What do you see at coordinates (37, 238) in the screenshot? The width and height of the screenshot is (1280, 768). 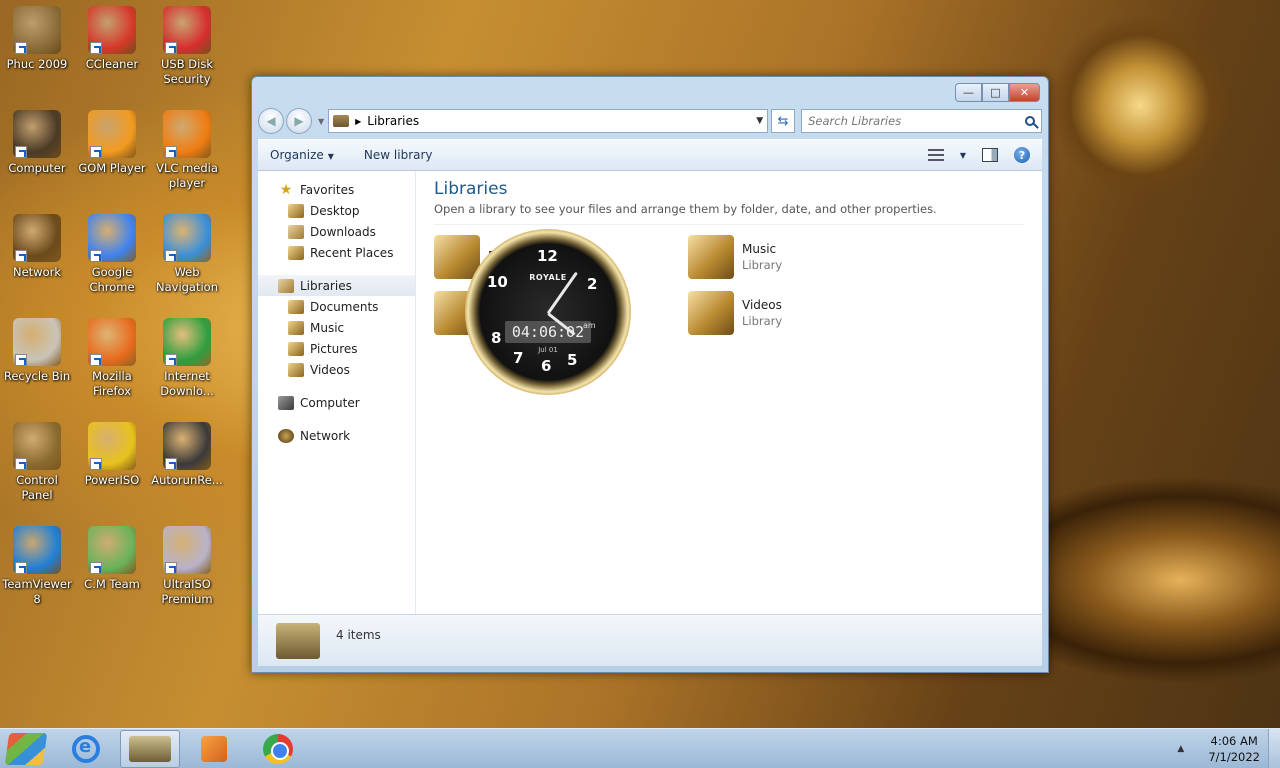 I see `network-icon` at bounding box center [37, 238].